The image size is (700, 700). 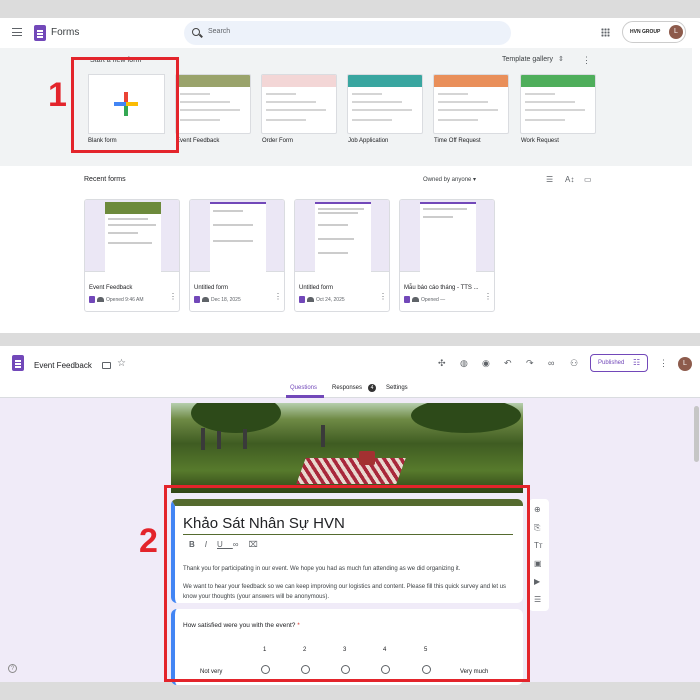 I want to click on template-time-off-request, so click(x=471, y=104).